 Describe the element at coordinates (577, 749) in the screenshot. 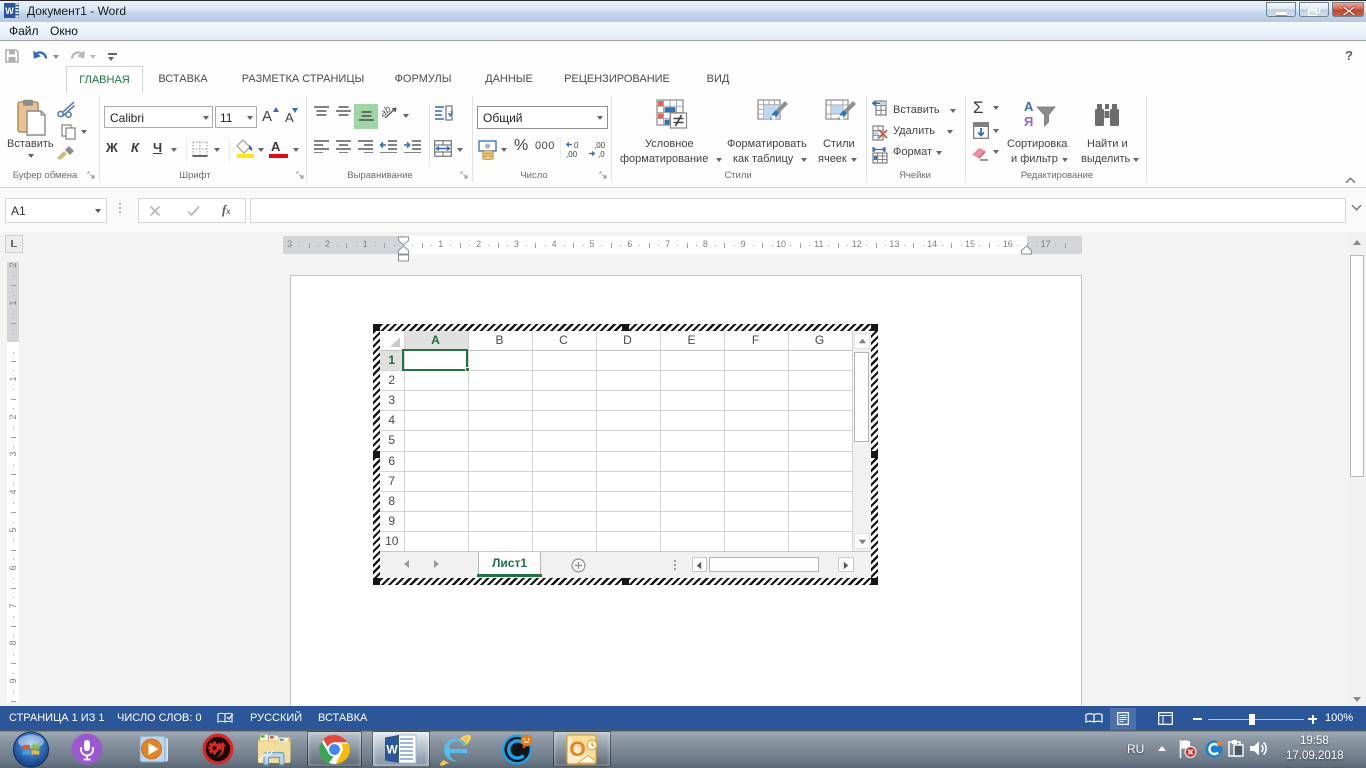

I see `svg-text: O` at that location.